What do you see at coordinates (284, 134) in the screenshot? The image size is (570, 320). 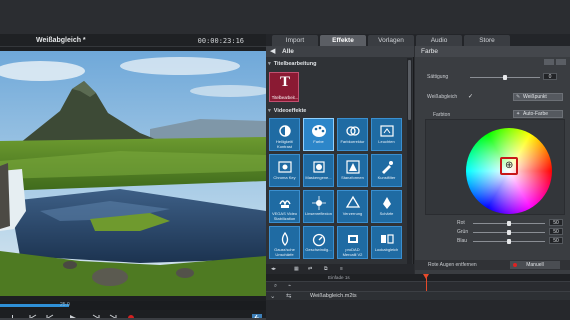 I see `effect-tile-brightness: Helligkeit/ Kontrast` at bounding box center [284, 134].